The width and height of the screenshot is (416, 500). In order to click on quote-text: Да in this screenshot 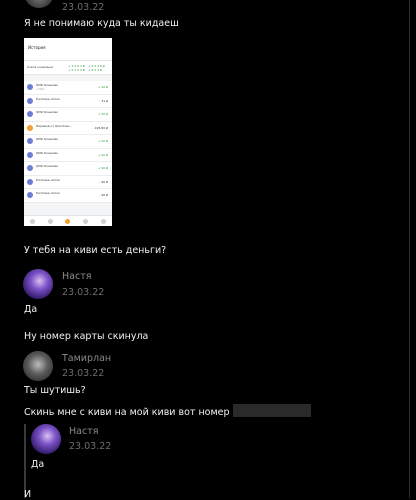, I will do `click(38, 464)`.